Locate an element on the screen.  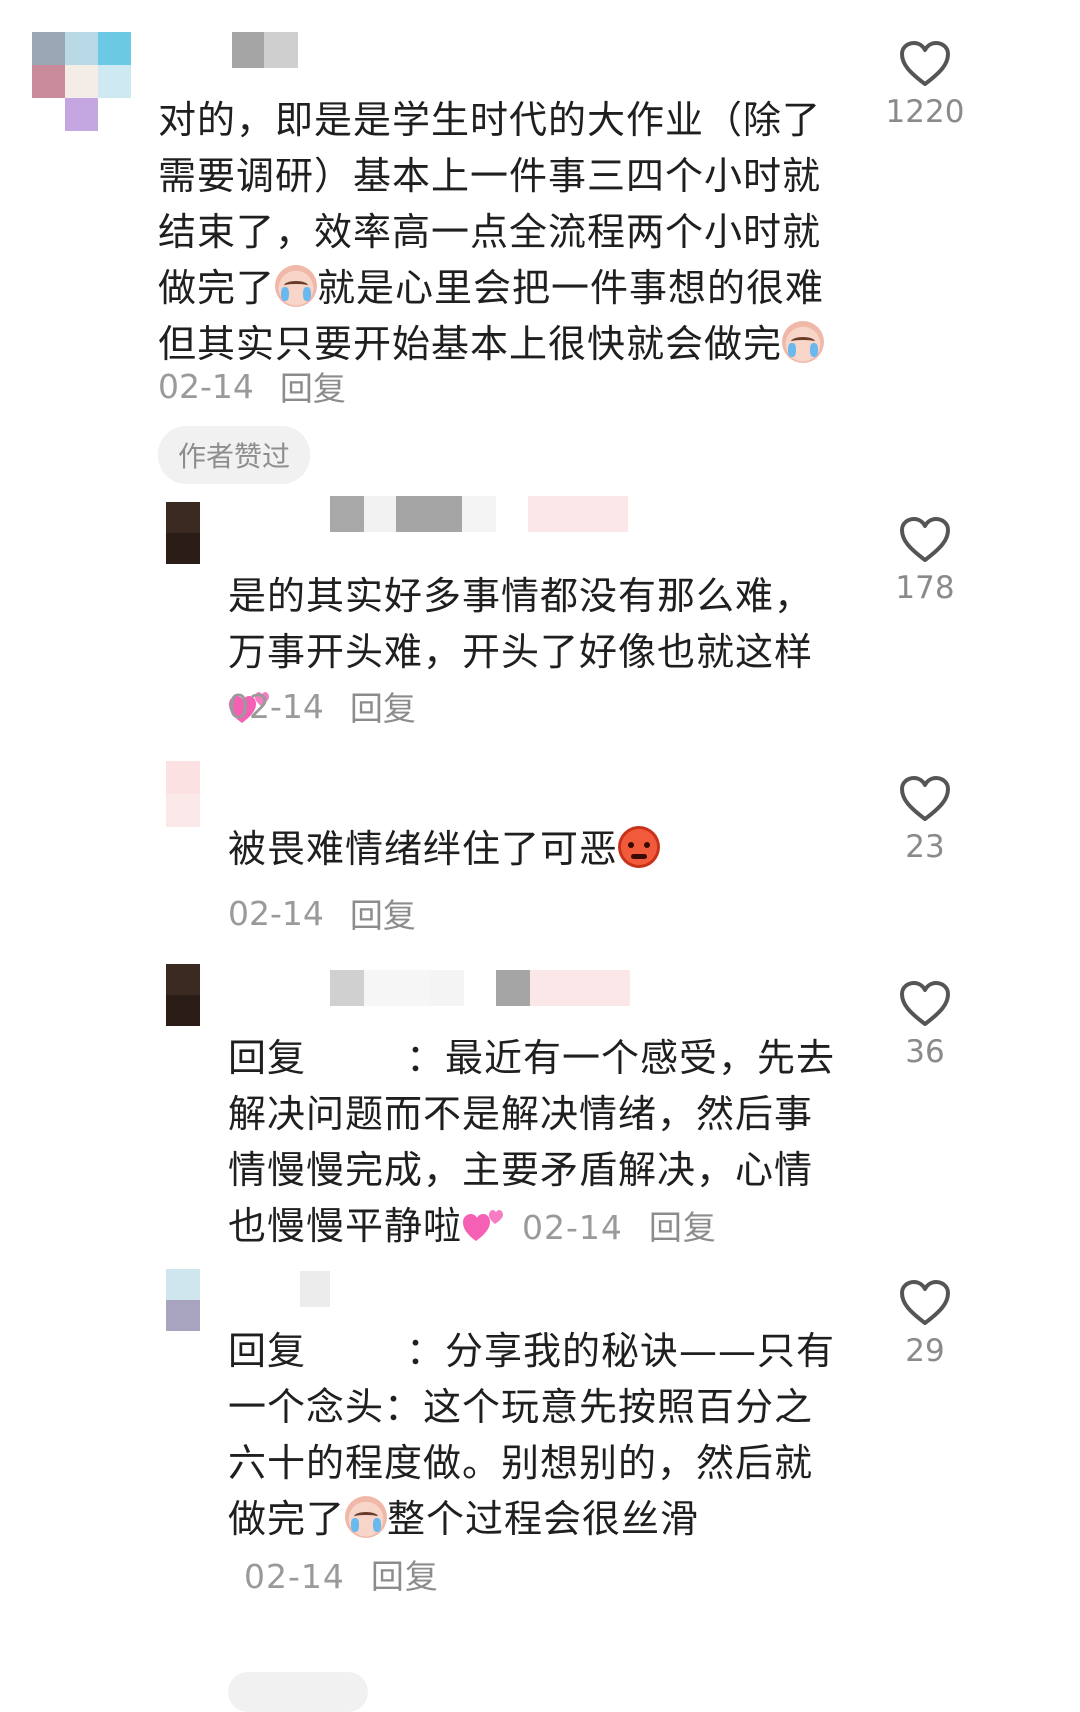
like-count: 29 is located at coordinates (925, 1351).